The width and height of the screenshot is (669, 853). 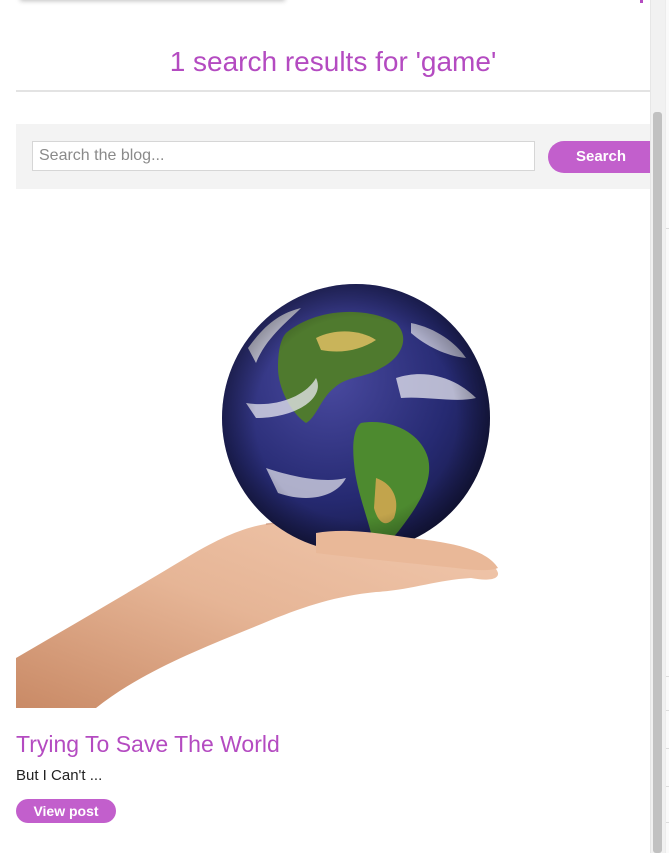 What do you see at coordinates (601, 157) in the screenshot?
I see `search-button: Search` at bounding box center [601, 157].